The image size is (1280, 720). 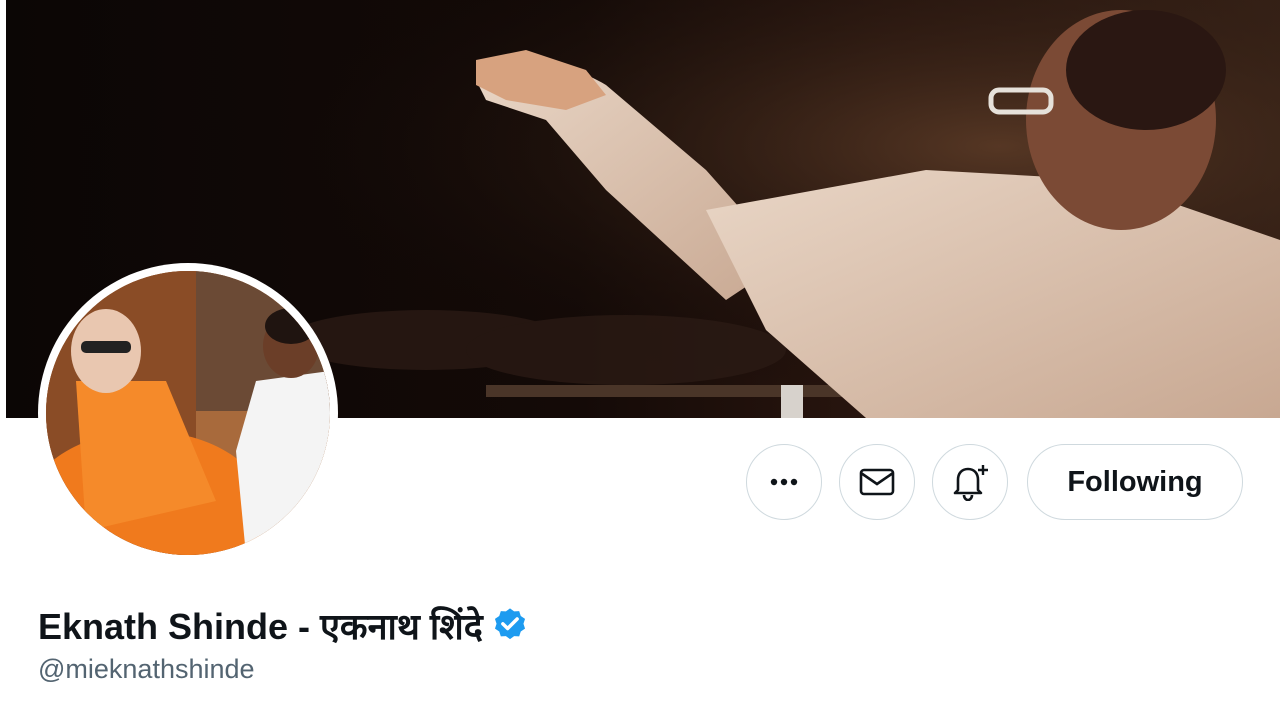 I want to click on avatar, so click(x=188, y=413).